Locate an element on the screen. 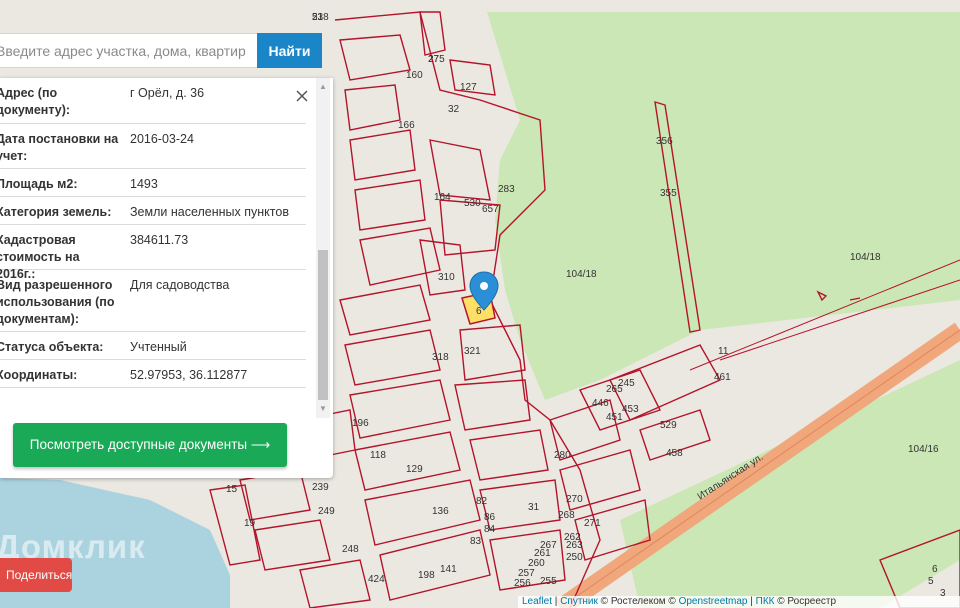 Image resolution: width=960 pixels, height=608 pixels. parcel-number-label: 657 is located at coordinates (490, 209).